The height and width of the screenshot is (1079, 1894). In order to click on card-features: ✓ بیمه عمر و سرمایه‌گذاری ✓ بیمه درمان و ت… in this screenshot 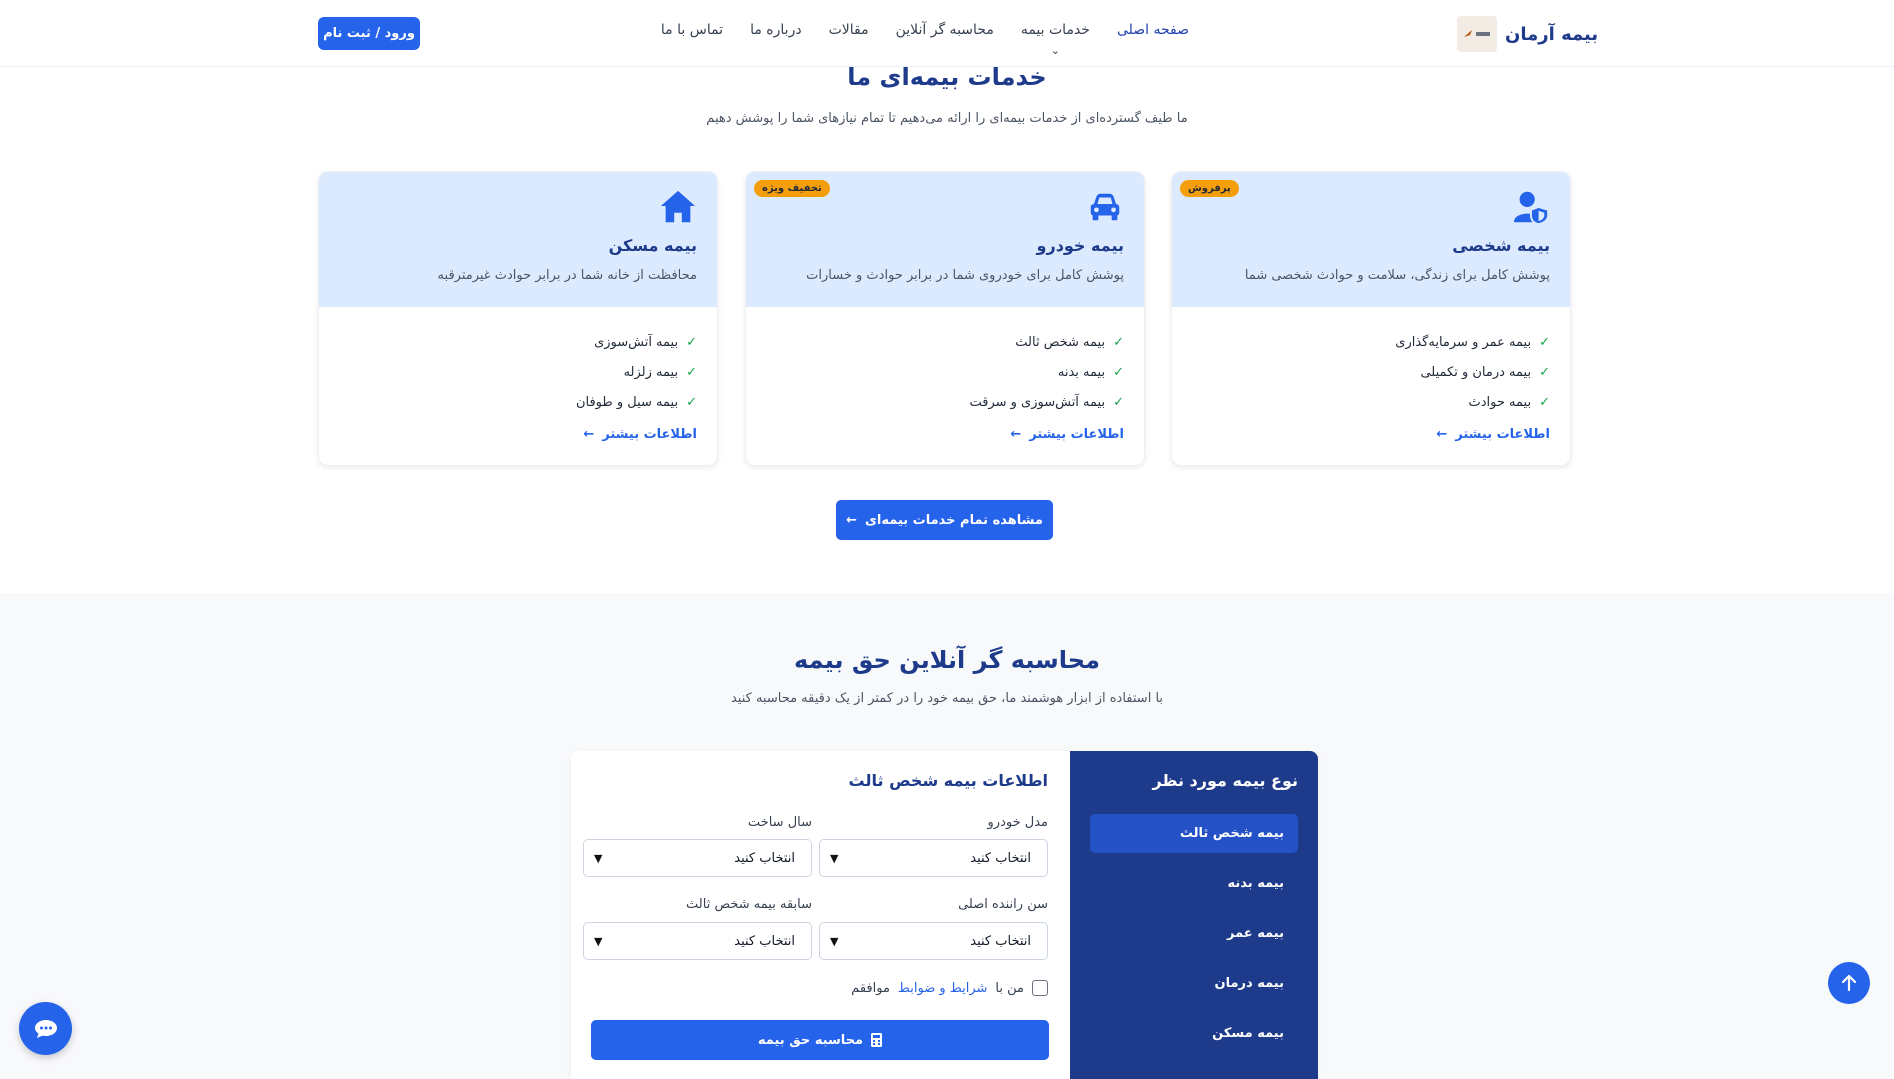, I will do `click(1472, 372)`.